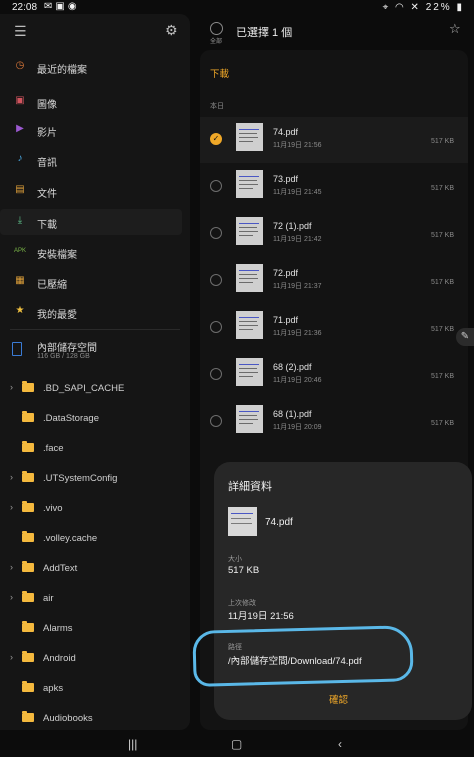  Describe the element at coordinates (334, 234) in the screenshot. I see `file-row: 72 (1).pdf 11月19日 21:42 517 KB` at that location.